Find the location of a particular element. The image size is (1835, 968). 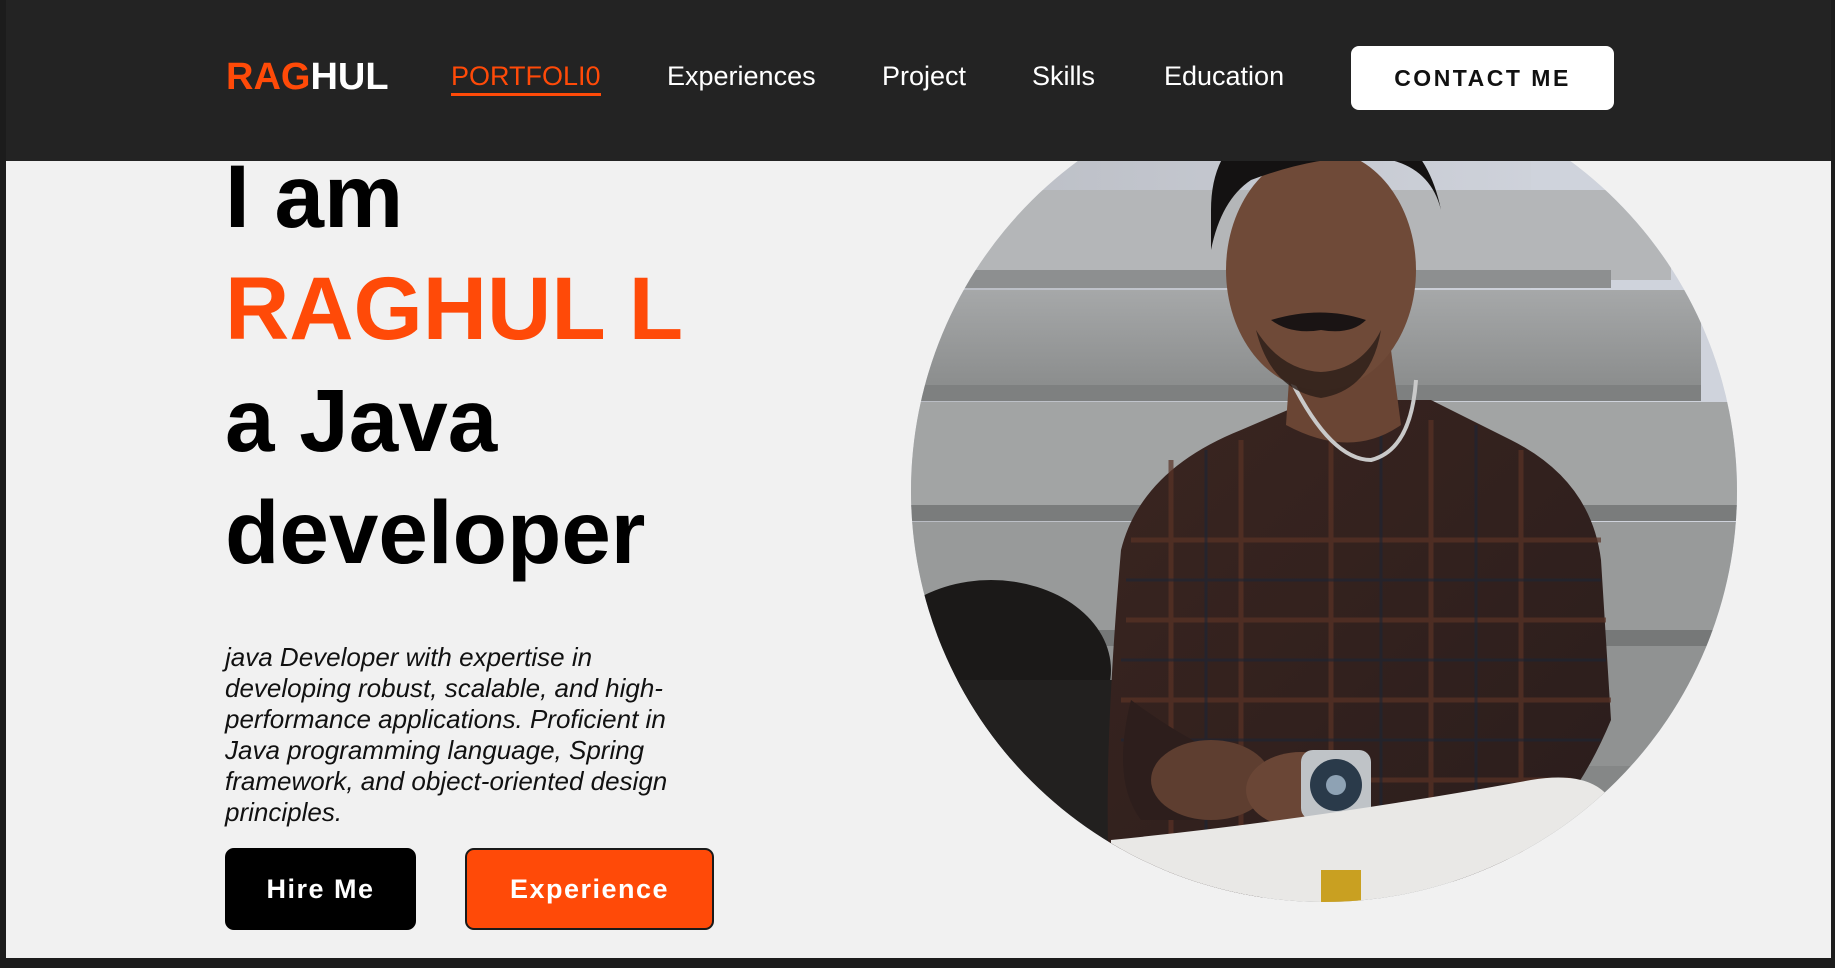

nav-link-education: Education is located at coordinates (1224, 76).